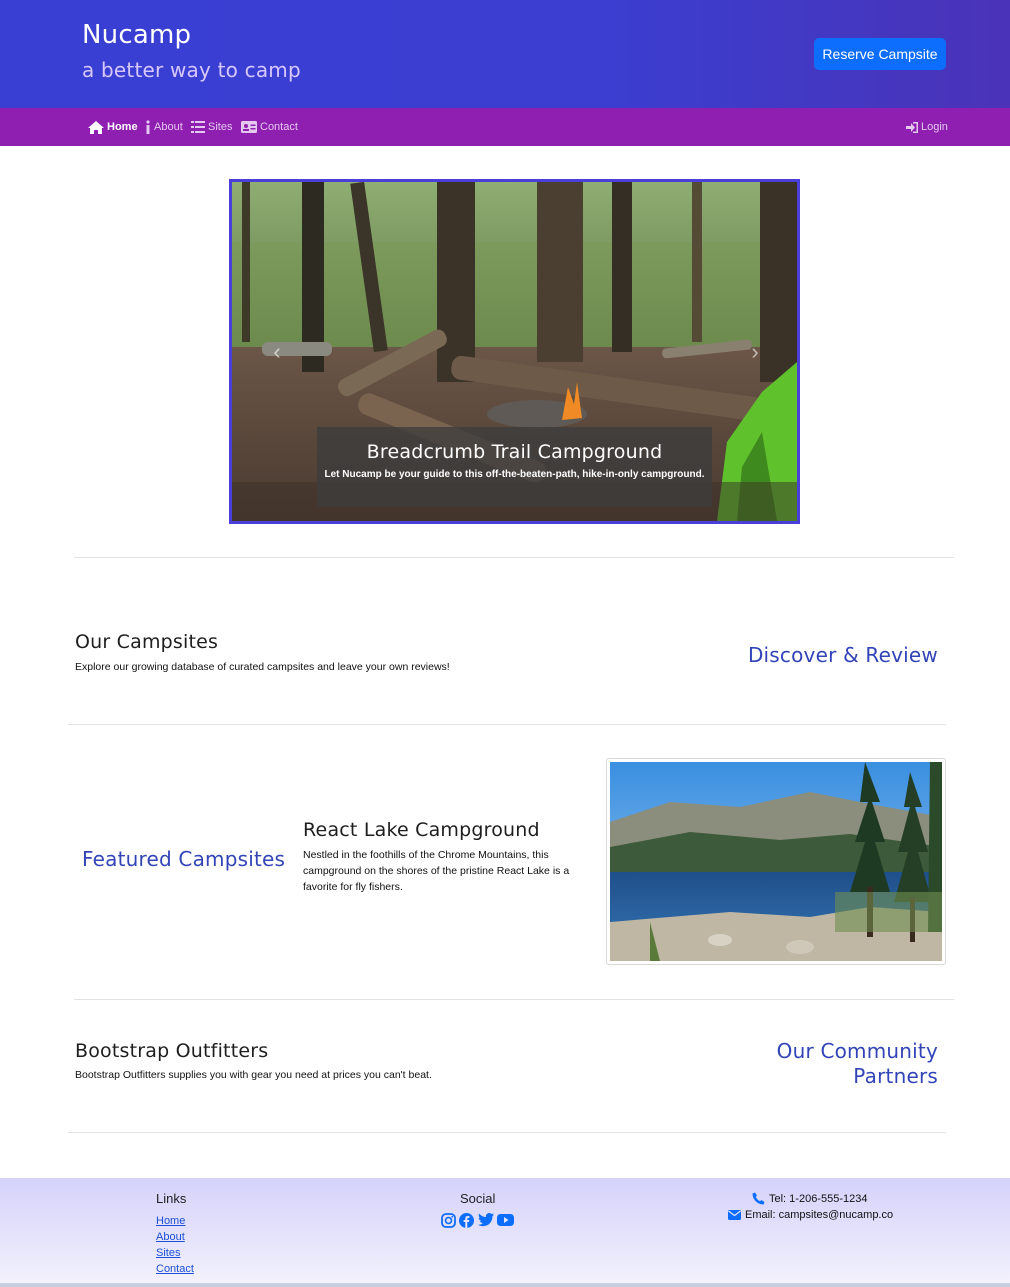 The image size is (1010, 1287). What do you see at coordinates (148, 127) in the screenshot?
I see `info-icon` at bounding box center [148, 127].